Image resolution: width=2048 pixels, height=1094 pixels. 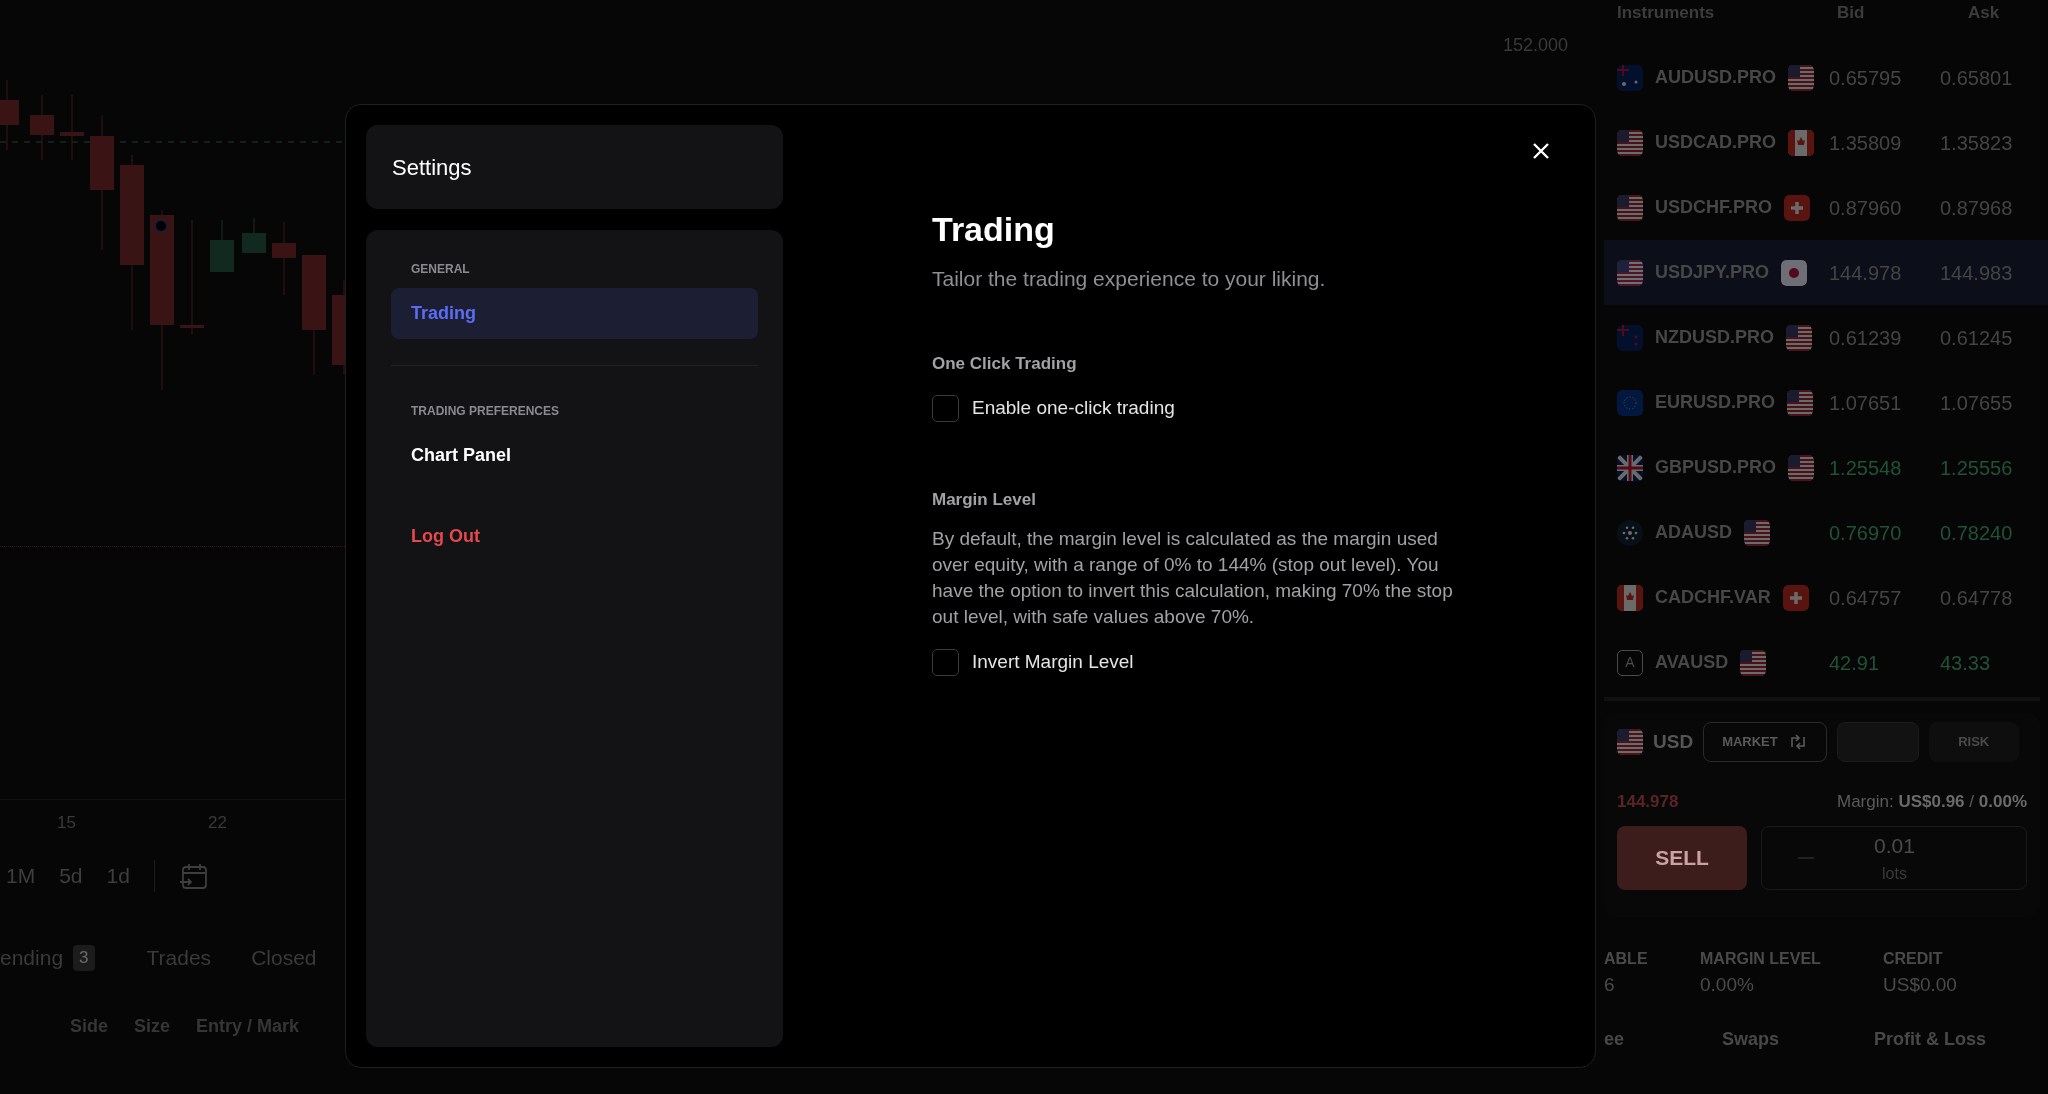 I want to click on section-heading: One Click Trading, so click(x=1005, y=363).